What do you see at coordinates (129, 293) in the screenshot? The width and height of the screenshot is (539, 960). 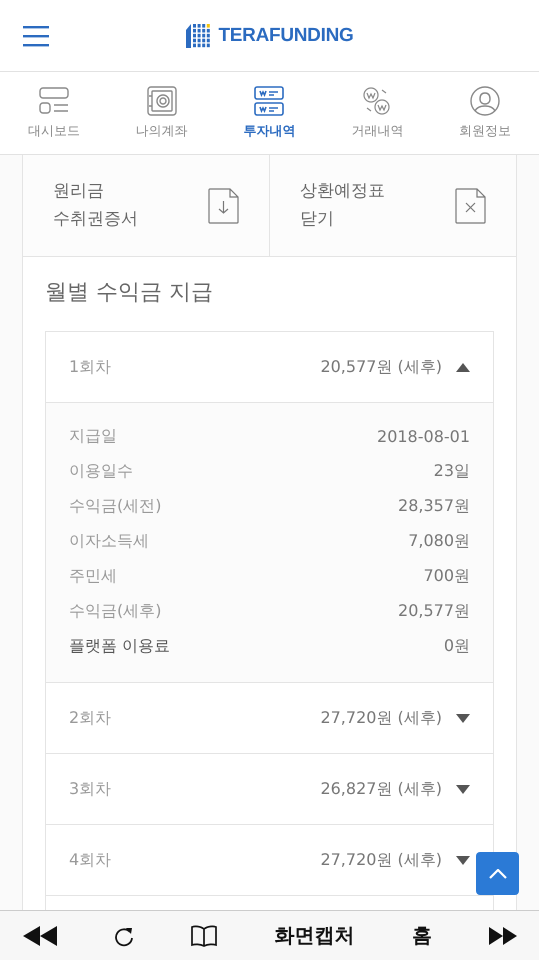 I see `section-title: 월별 수익금 지급` at bounding box center [129, 293].